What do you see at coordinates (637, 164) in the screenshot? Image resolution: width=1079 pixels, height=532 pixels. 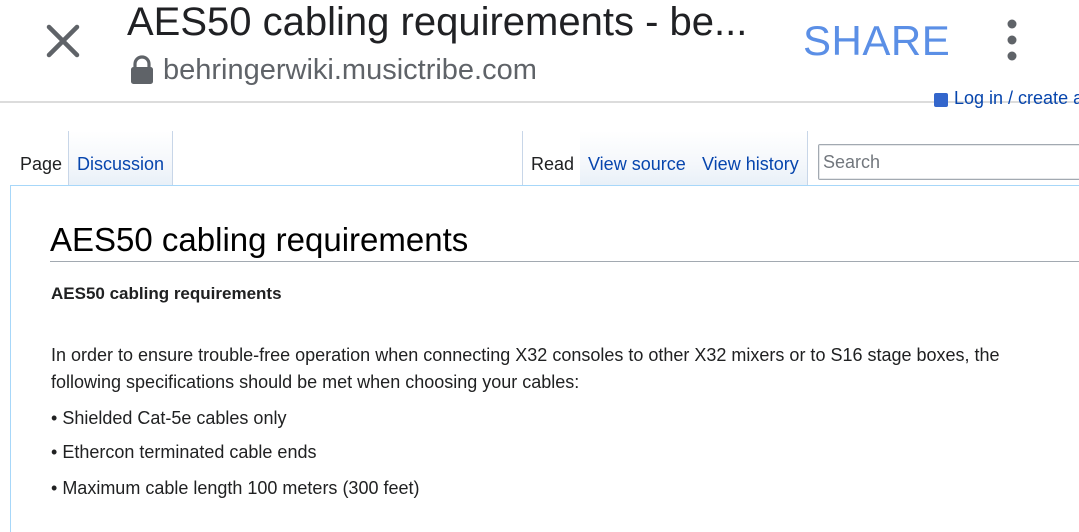 I see `tab-view-source-label: View source` at bounding box center [637, 164].